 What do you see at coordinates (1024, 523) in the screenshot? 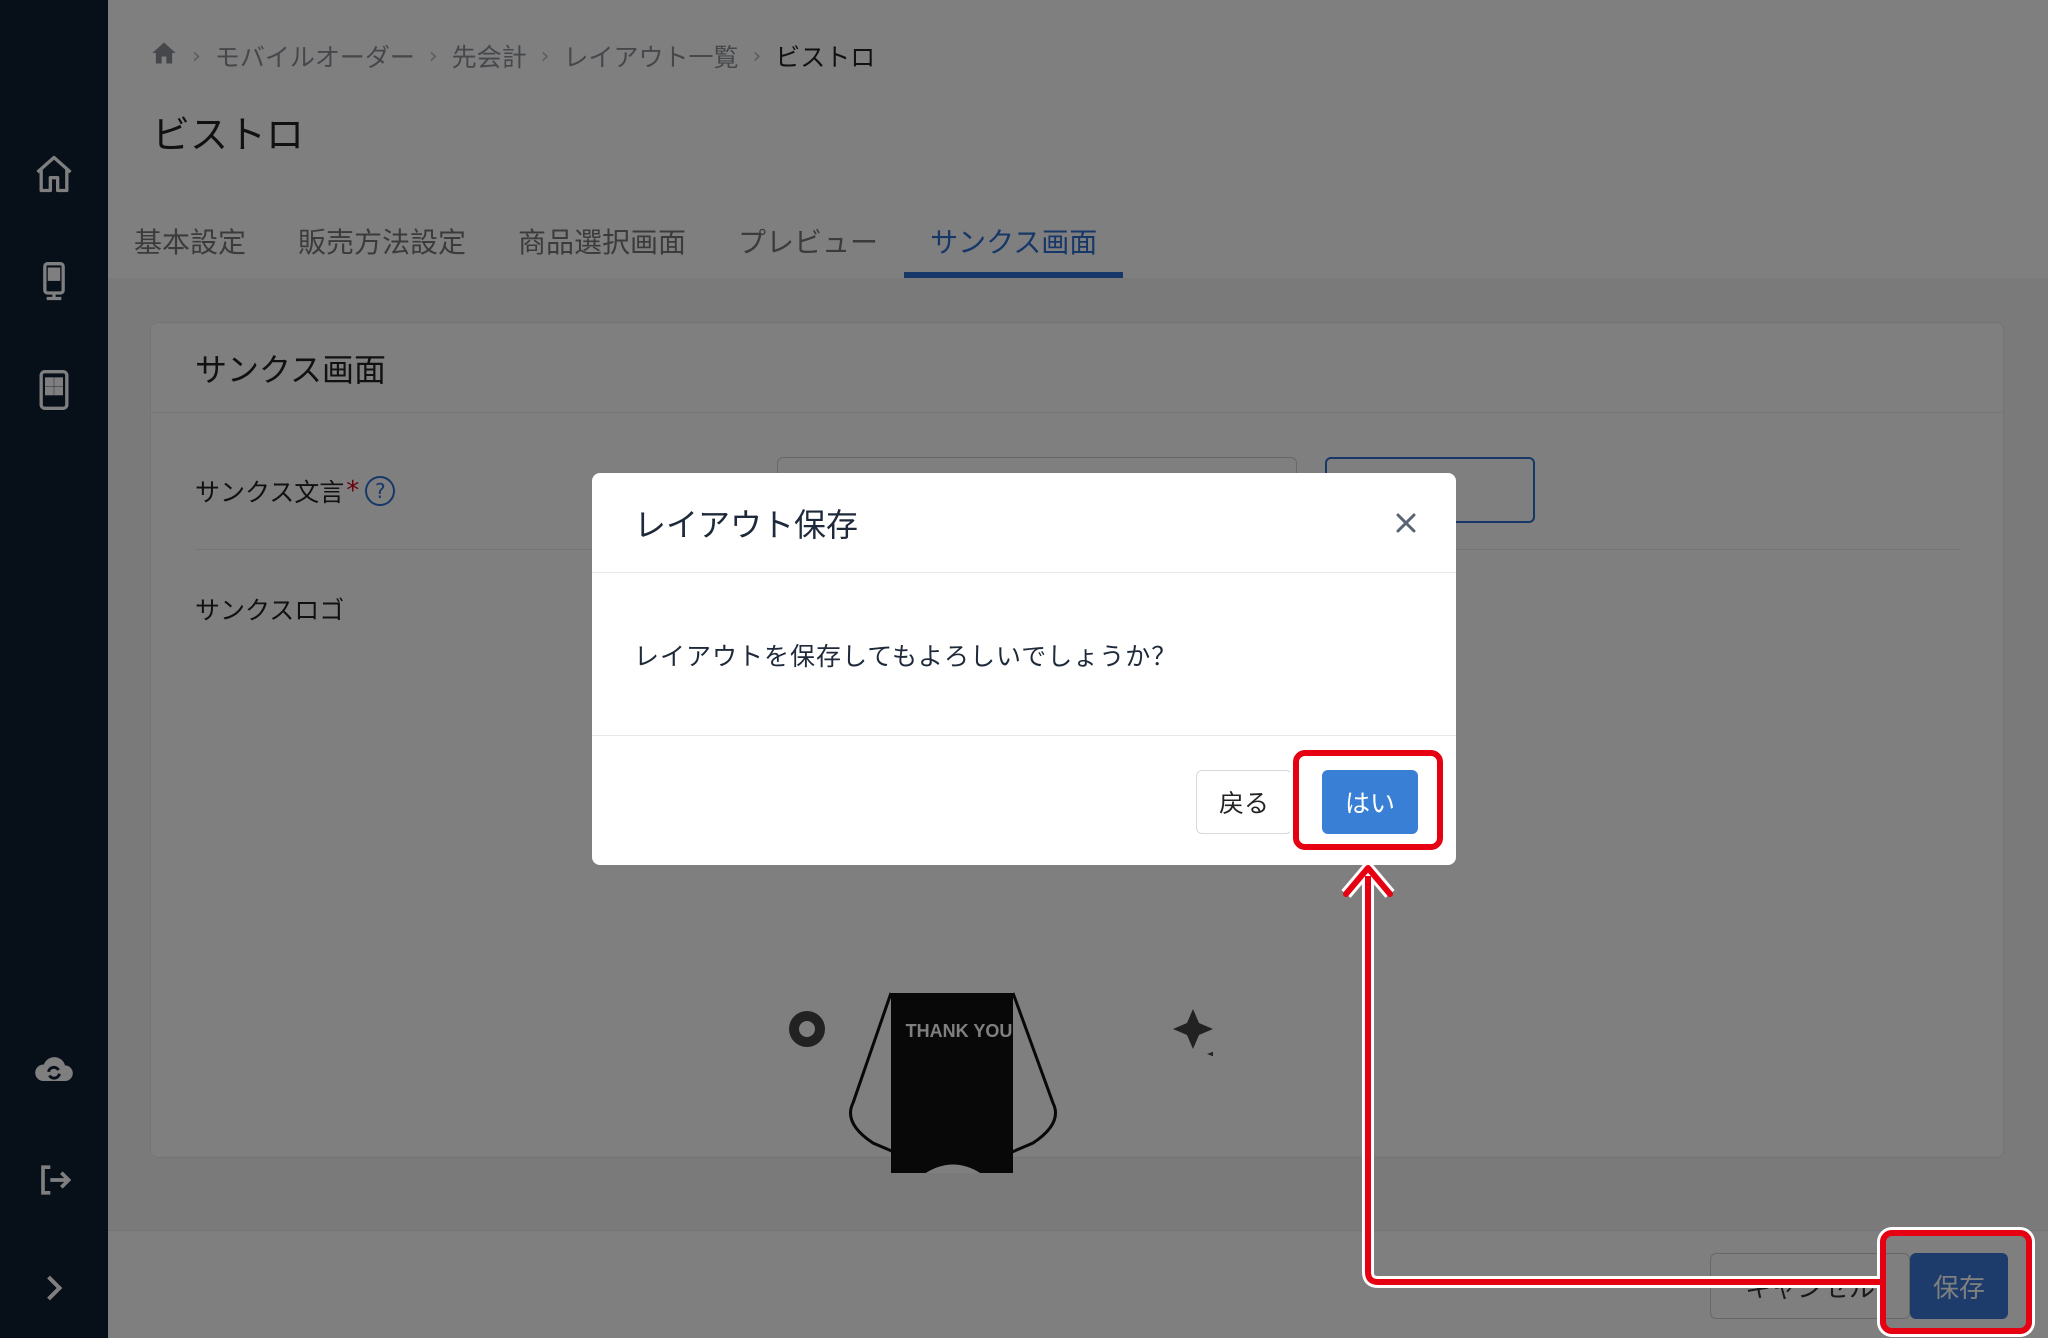
I see `modal-title: レイアウト保存` at bounding box center [1024, 523].